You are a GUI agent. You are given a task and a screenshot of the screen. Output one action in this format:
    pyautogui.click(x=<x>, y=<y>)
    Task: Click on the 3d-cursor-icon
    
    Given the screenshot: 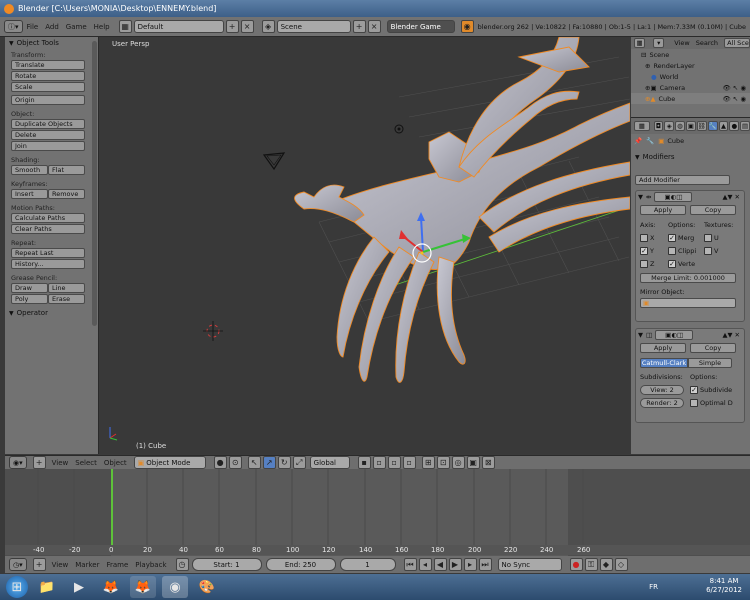 What is the action you would take?
    pyautogui.click(x=213, y=331)
    